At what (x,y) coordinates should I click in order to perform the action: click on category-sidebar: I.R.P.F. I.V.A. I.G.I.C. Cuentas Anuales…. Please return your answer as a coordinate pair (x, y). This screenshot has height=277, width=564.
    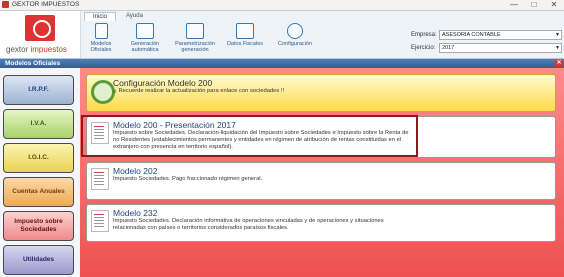
    Looking at the image, I should click on (40, 172).